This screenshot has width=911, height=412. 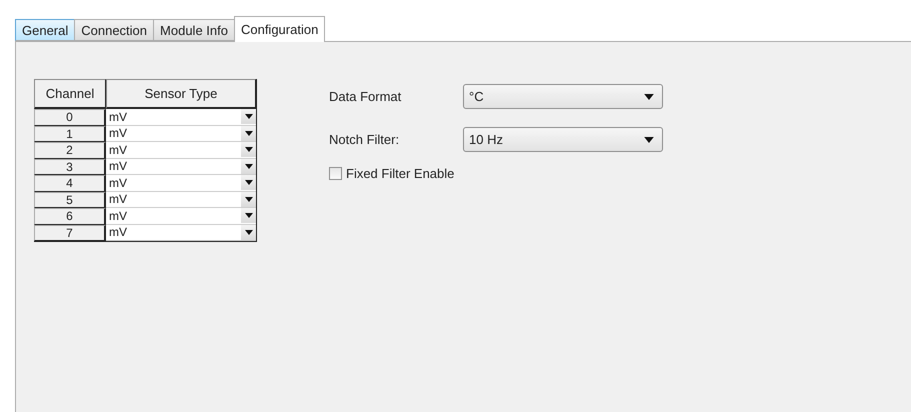 What do you see at coordinates (70, 232) in the screenshot?
I see `channel-cell: 7` at bounding box center [70, 232].